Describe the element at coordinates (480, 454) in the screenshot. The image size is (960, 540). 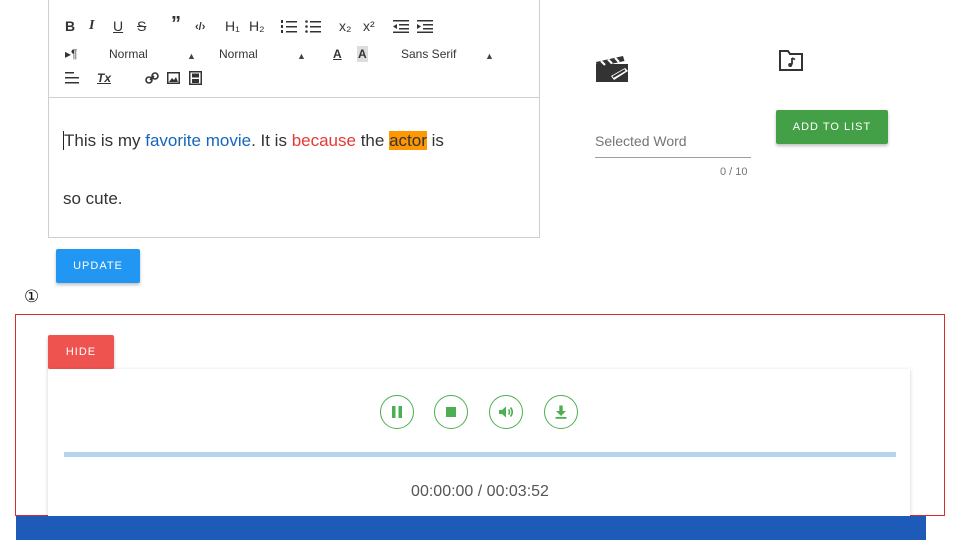
I see `progress-track` at that location.